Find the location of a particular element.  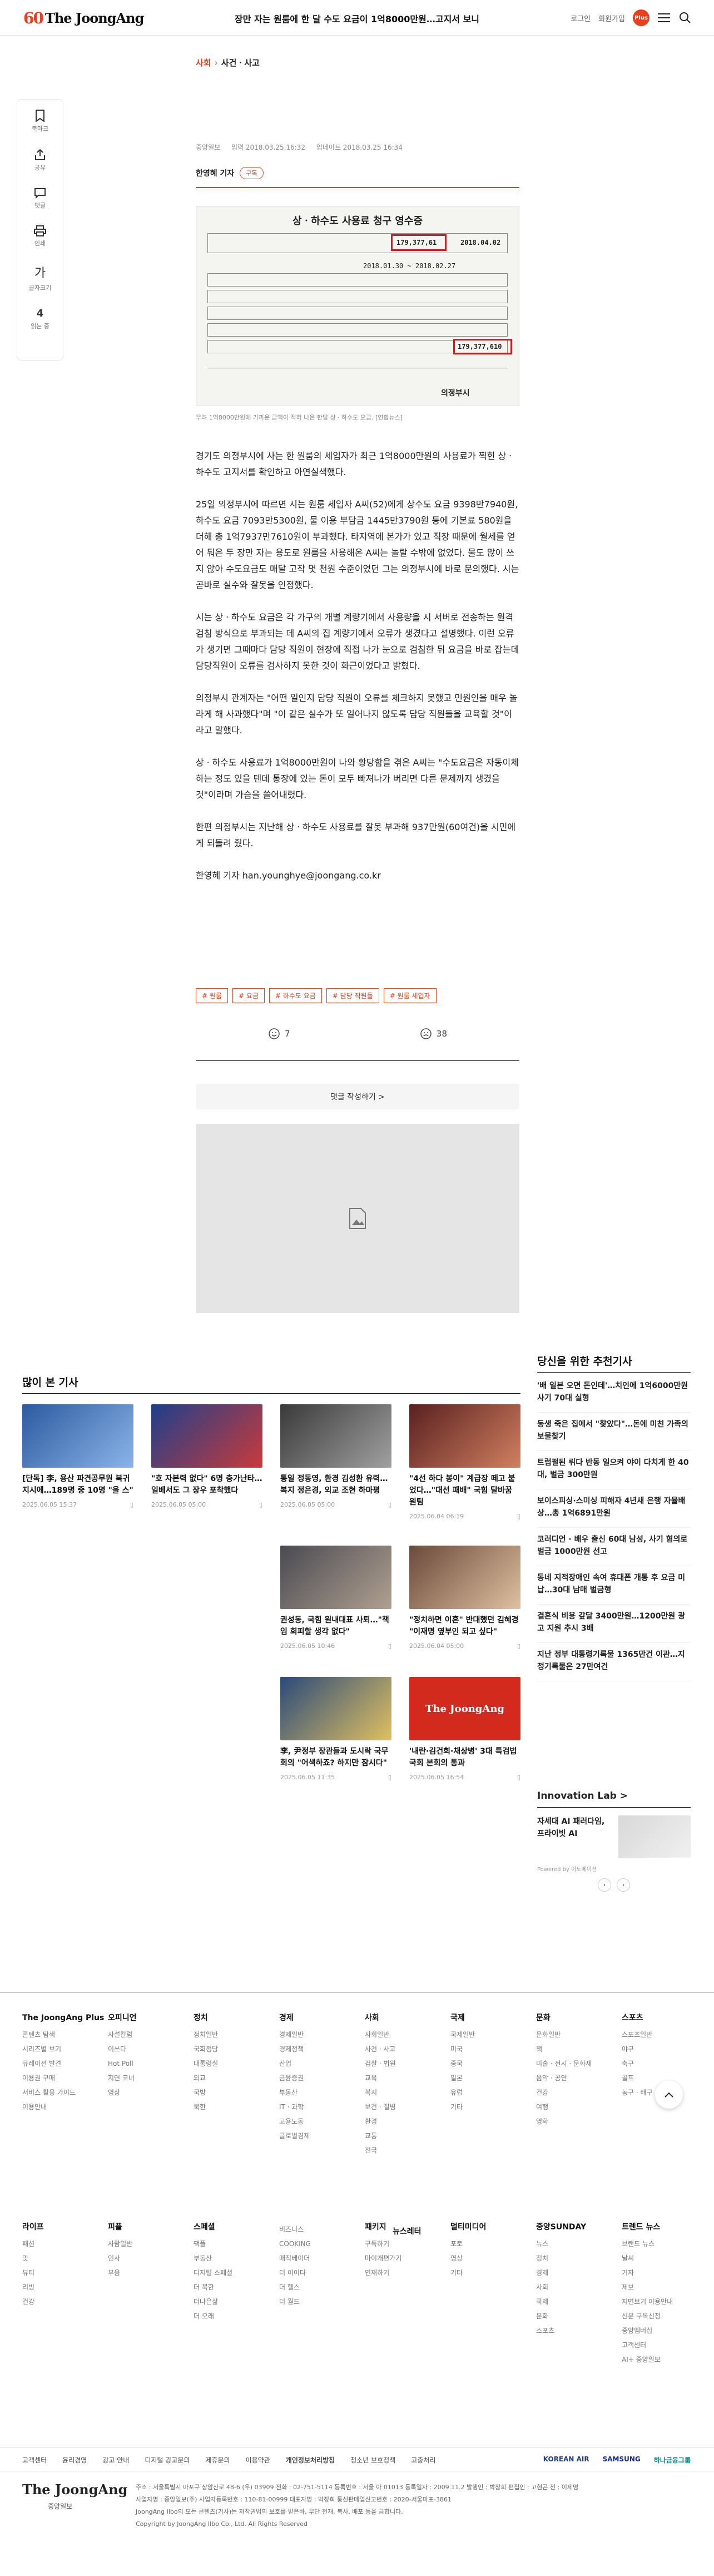

brand-logo: KOREAN AIR is located at coordinates (566, 2460).